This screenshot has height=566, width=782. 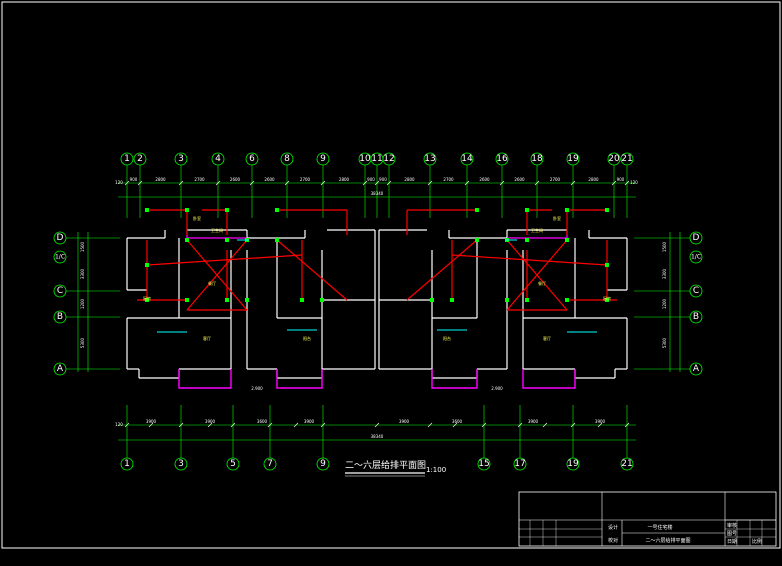 What do you see at coordinates (233, 464) in the screenshot?
I see `axis-label-bottom: 5` at bounding box center [233, 464].